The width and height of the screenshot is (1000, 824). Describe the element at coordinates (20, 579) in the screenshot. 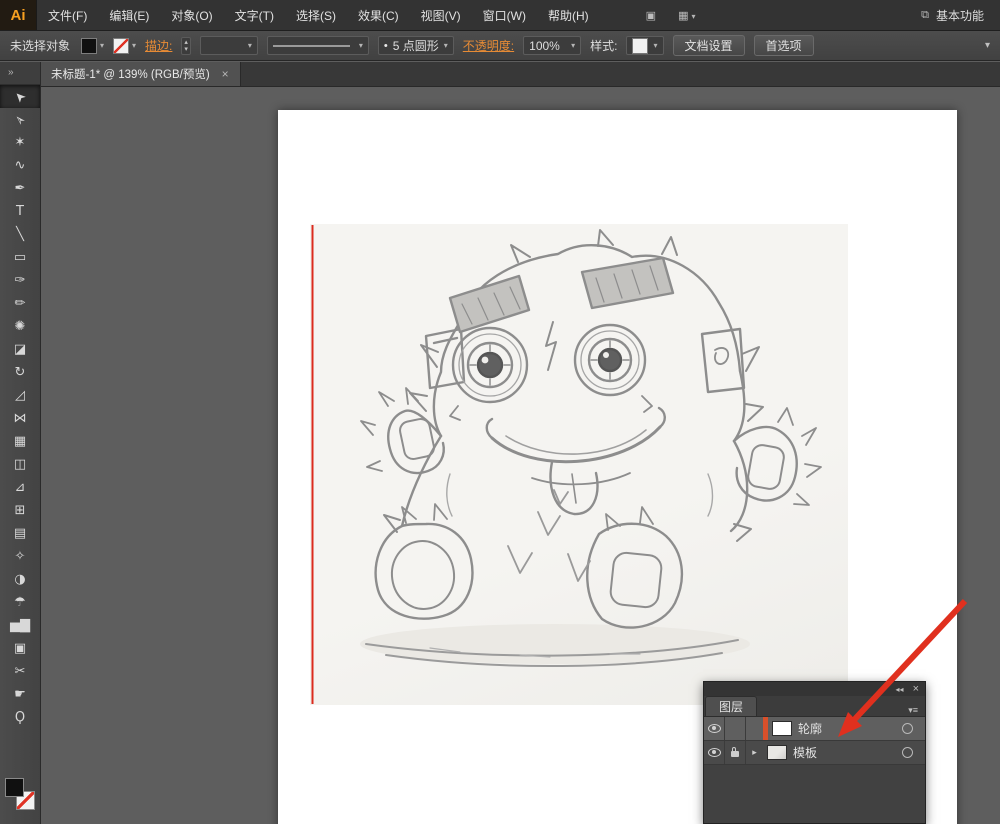

I see `blend-tool: ◑` at that location.